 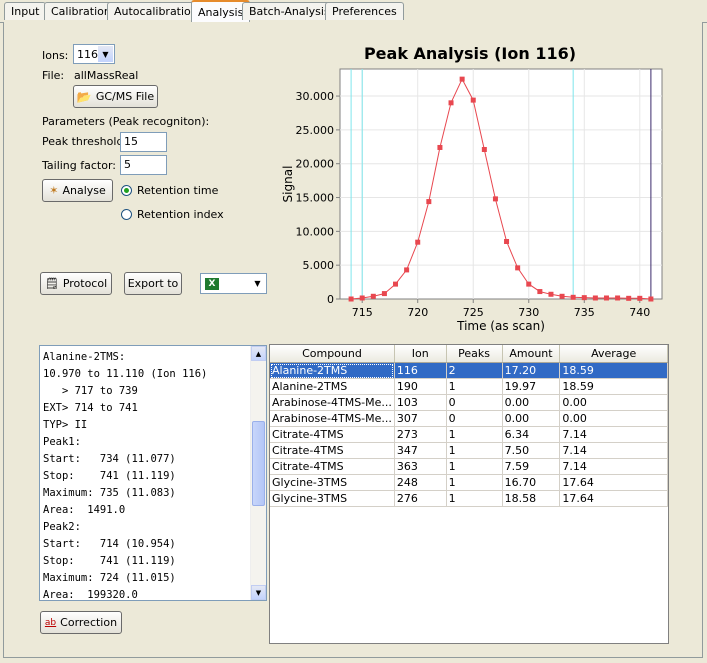 What do you see at coordinates (420, 402) in the screenshot?
I see `table-cell-ion: 103` at bounding box center [420, 402].